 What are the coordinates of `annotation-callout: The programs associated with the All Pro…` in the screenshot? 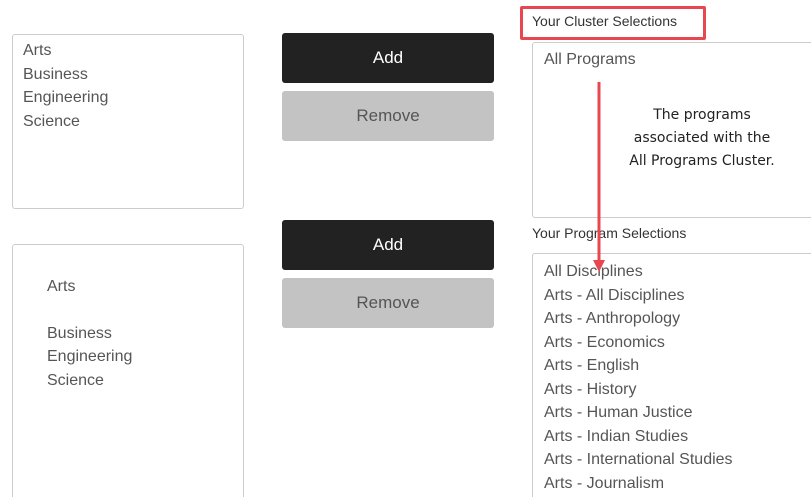 It's located at (702, 138).